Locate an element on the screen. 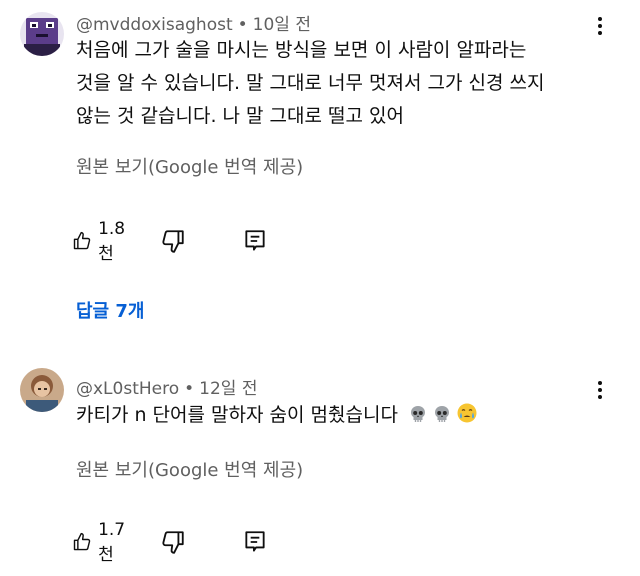 This screenshot has width=640, height=576. like-button: 1.7천 is located at coordinates (101, 542).